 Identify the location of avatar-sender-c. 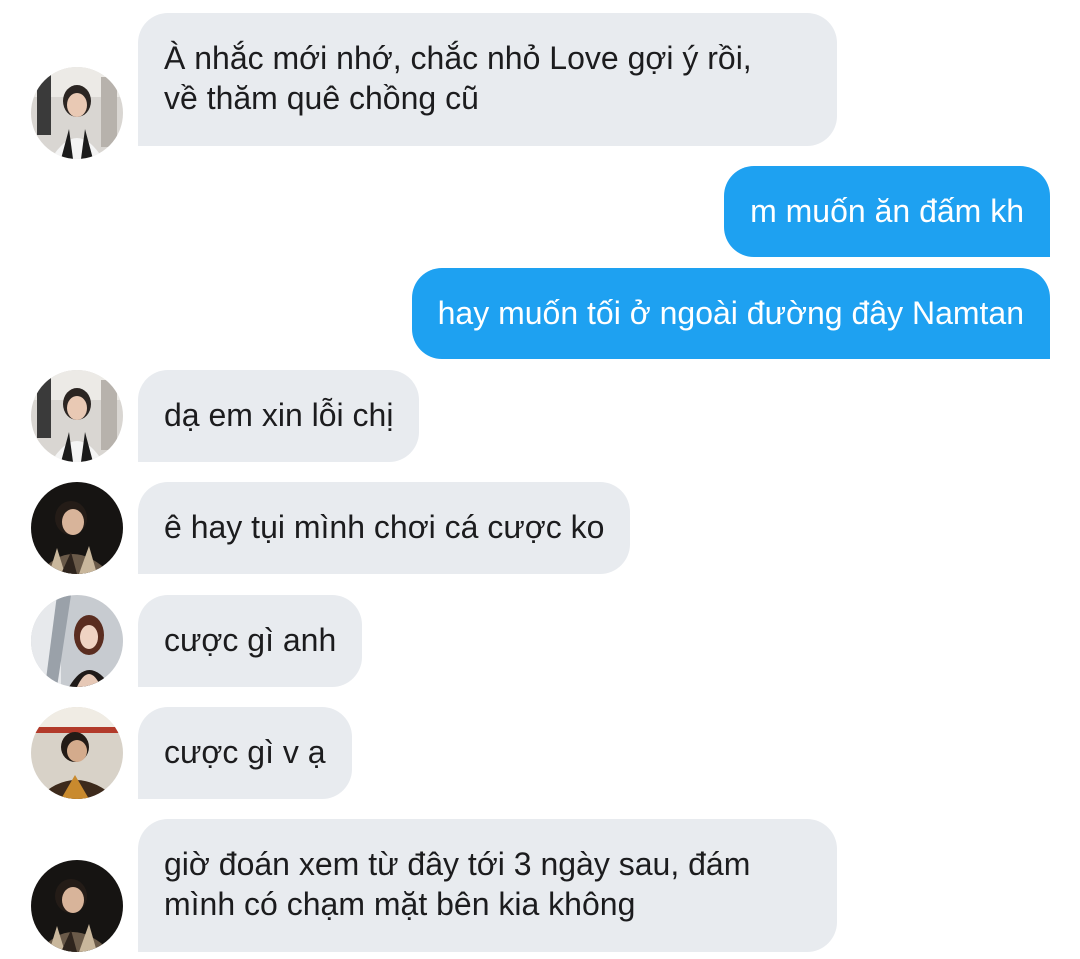
(77, 641).